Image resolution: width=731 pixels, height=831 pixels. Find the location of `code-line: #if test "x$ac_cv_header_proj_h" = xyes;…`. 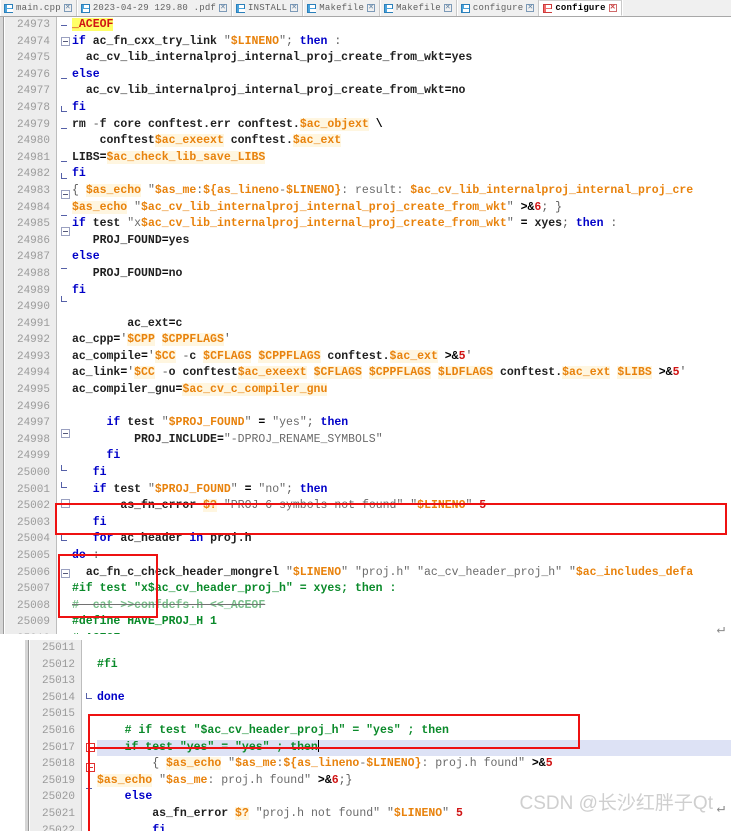

code-line: #if test "x$ac_cv_header_proj_h" = xyes;… is located at coordinates (401, 589).